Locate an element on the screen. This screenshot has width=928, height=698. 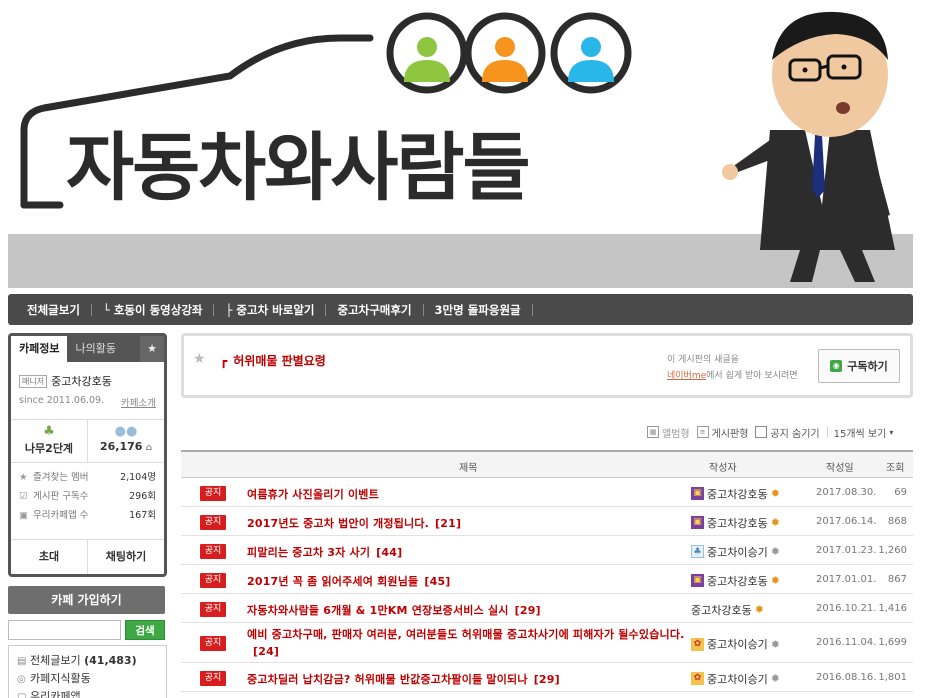
post-subject-text: 2017년도 중고차 법안이 개정됩니다. is located at coordinates (338, 523).